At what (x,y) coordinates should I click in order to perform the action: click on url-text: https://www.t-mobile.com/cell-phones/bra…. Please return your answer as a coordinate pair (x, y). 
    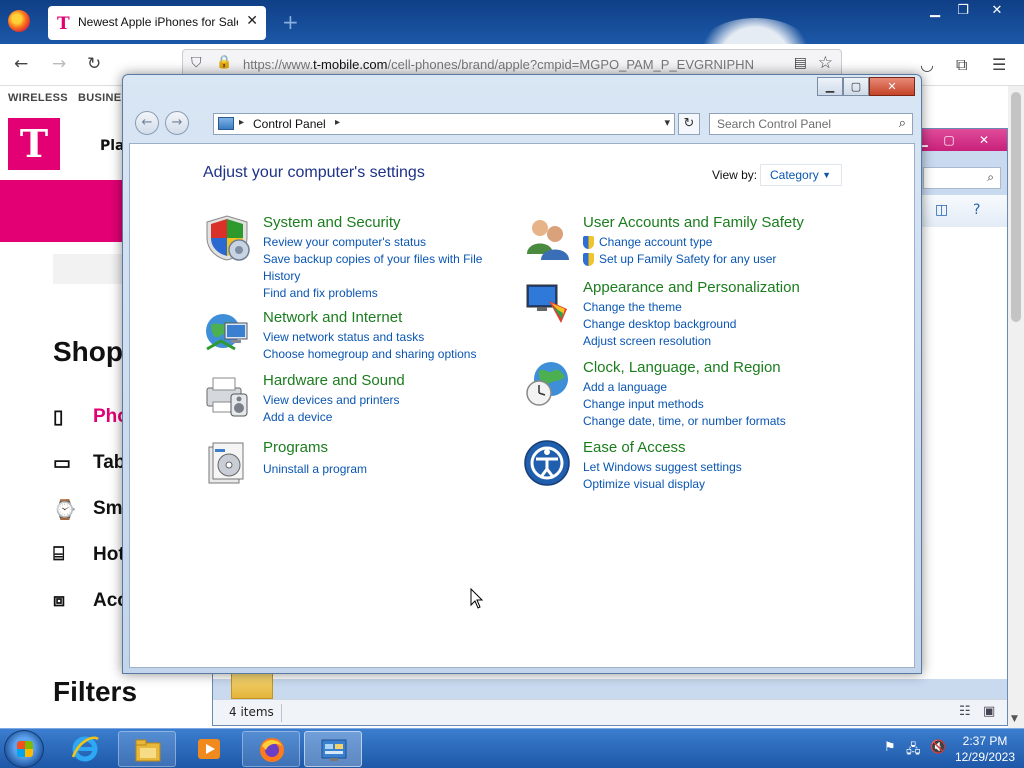
    Looking at the image, I should click on (513, 64).